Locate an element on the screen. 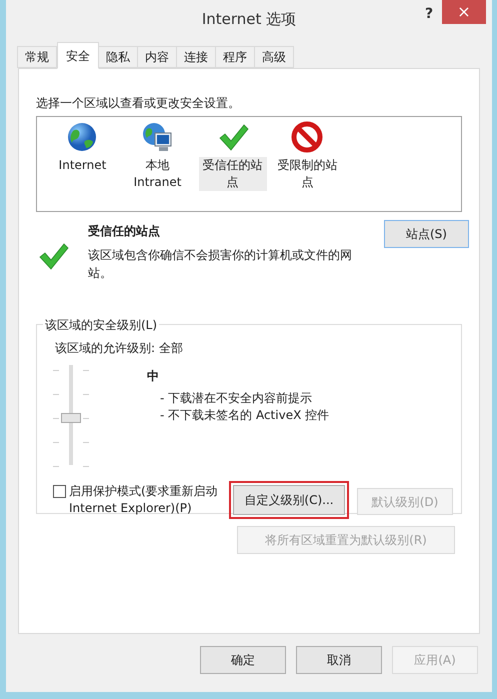 Image resolution: width=497 pixels, height=699 pixels. group-label: 该区域的安全级别(L) is located at coordinates (101, 325).